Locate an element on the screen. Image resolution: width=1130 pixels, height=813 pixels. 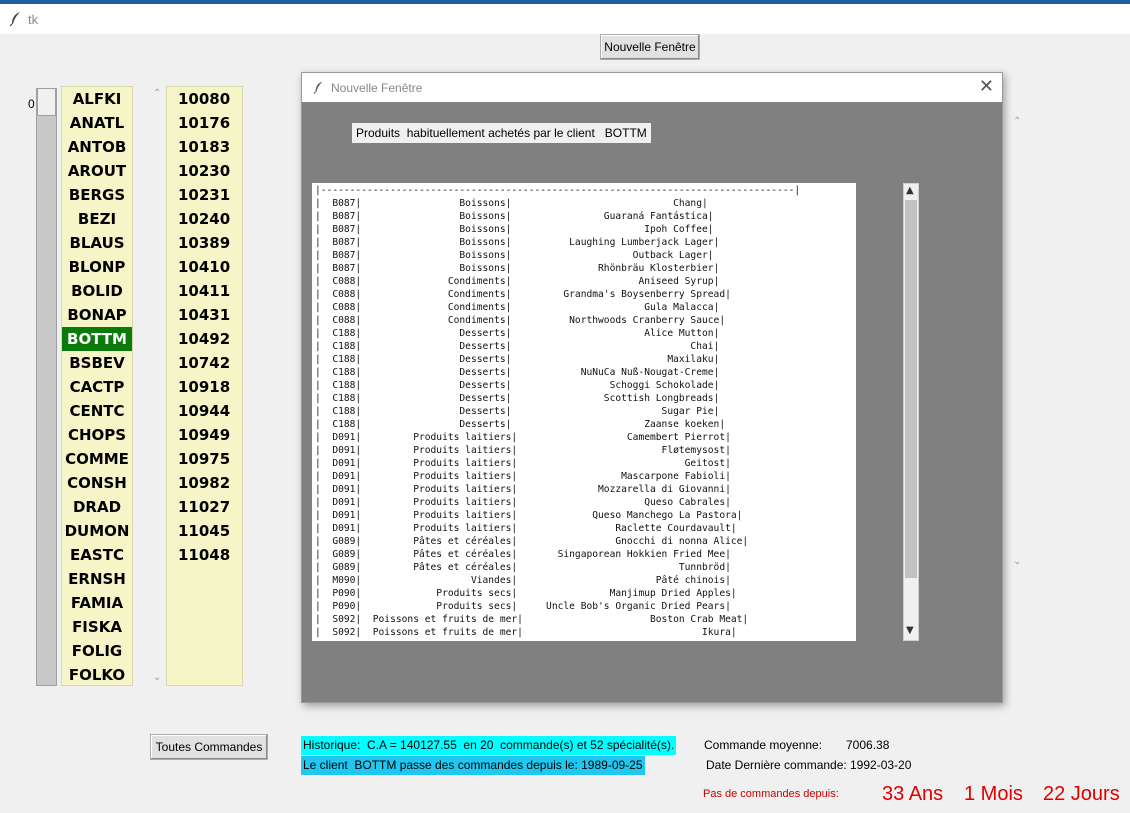
order-list-item: 10240 is located at coordinates (204, 219).